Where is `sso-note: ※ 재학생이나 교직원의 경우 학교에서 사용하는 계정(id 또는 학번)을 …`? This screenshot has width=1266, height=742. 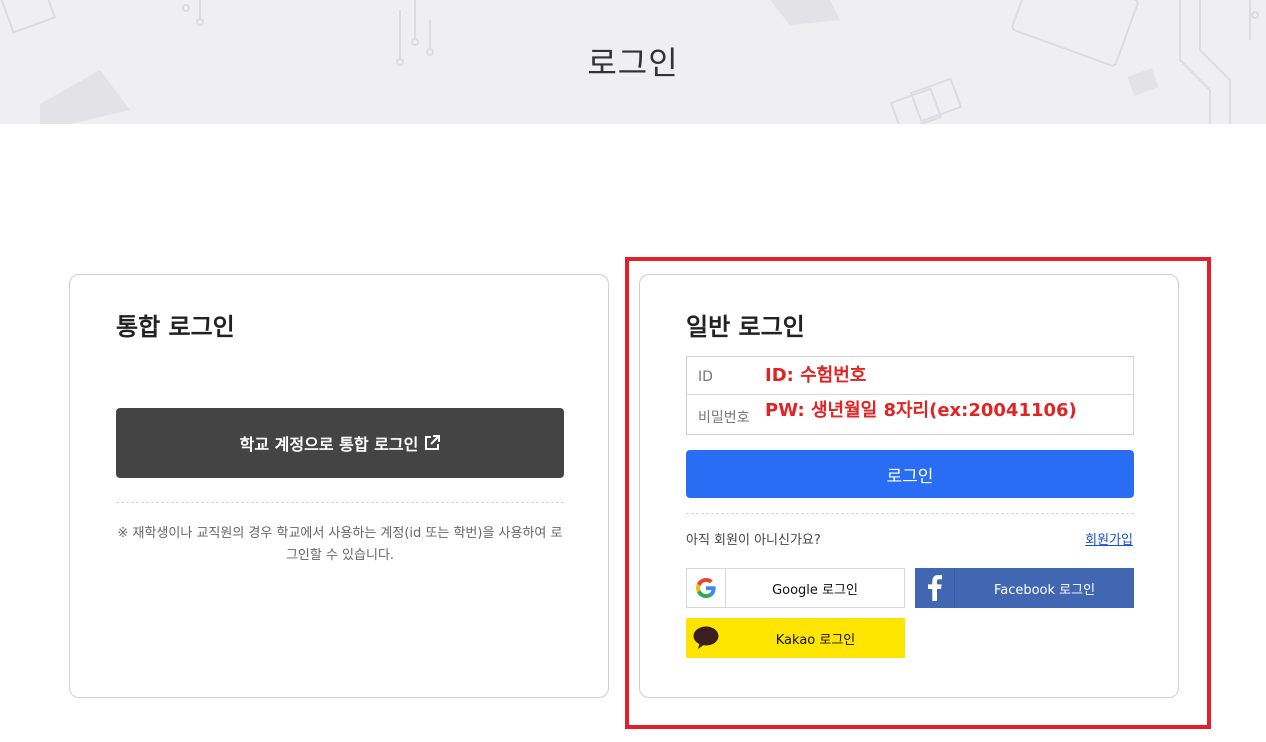
sso-note: ※ 재학생이나 교직원의 경우 학교에서 사용하는 계정(id 또는 학번)을 … is located at coordinates (340, 544).